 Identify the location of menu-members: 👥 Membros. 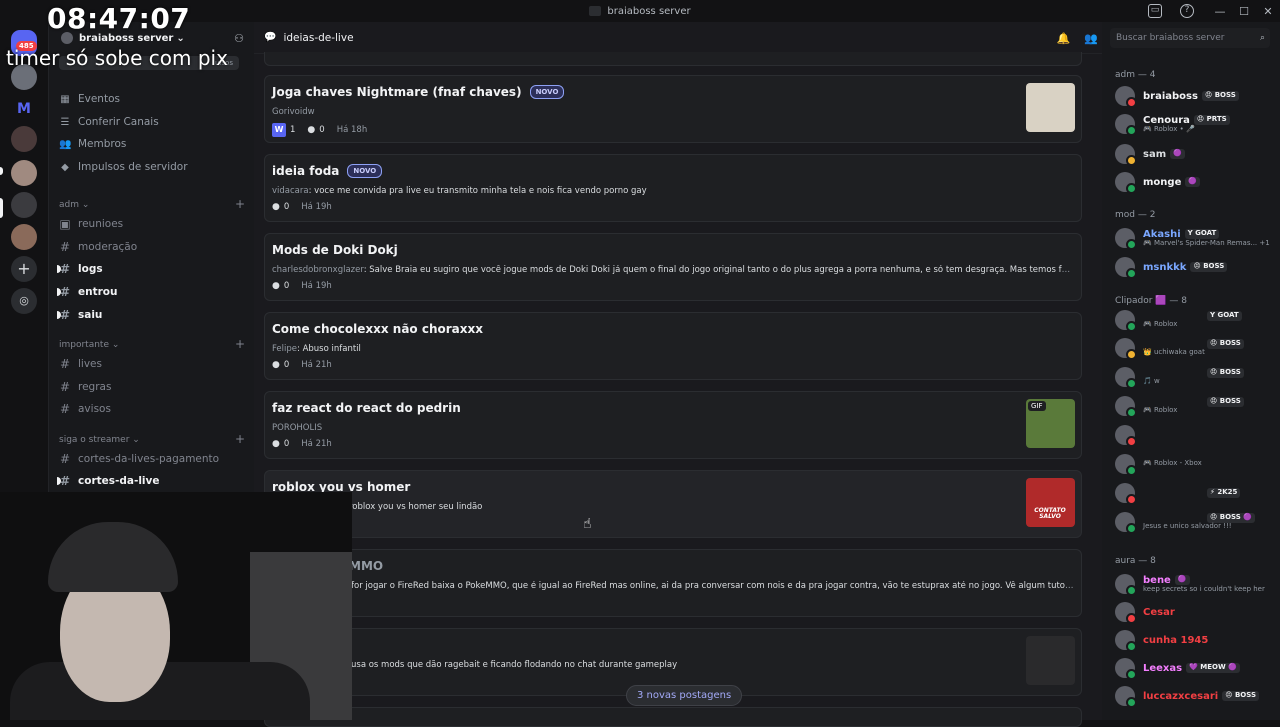
(92, 144).